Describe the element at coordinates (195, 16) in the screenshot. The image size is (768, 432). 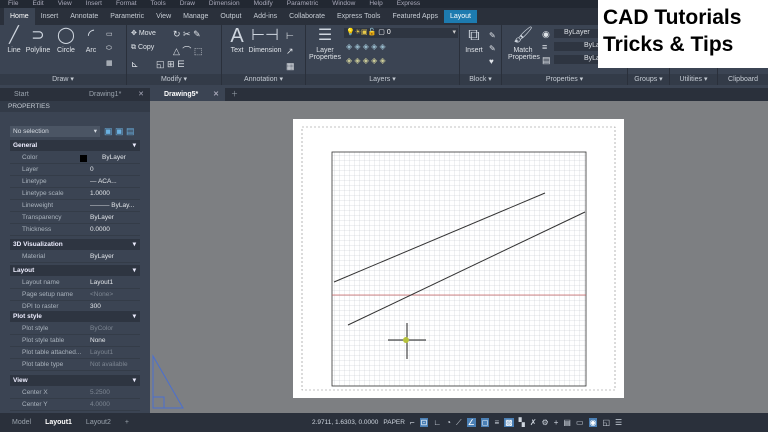
I see `tab-manage: Manage` at that location.